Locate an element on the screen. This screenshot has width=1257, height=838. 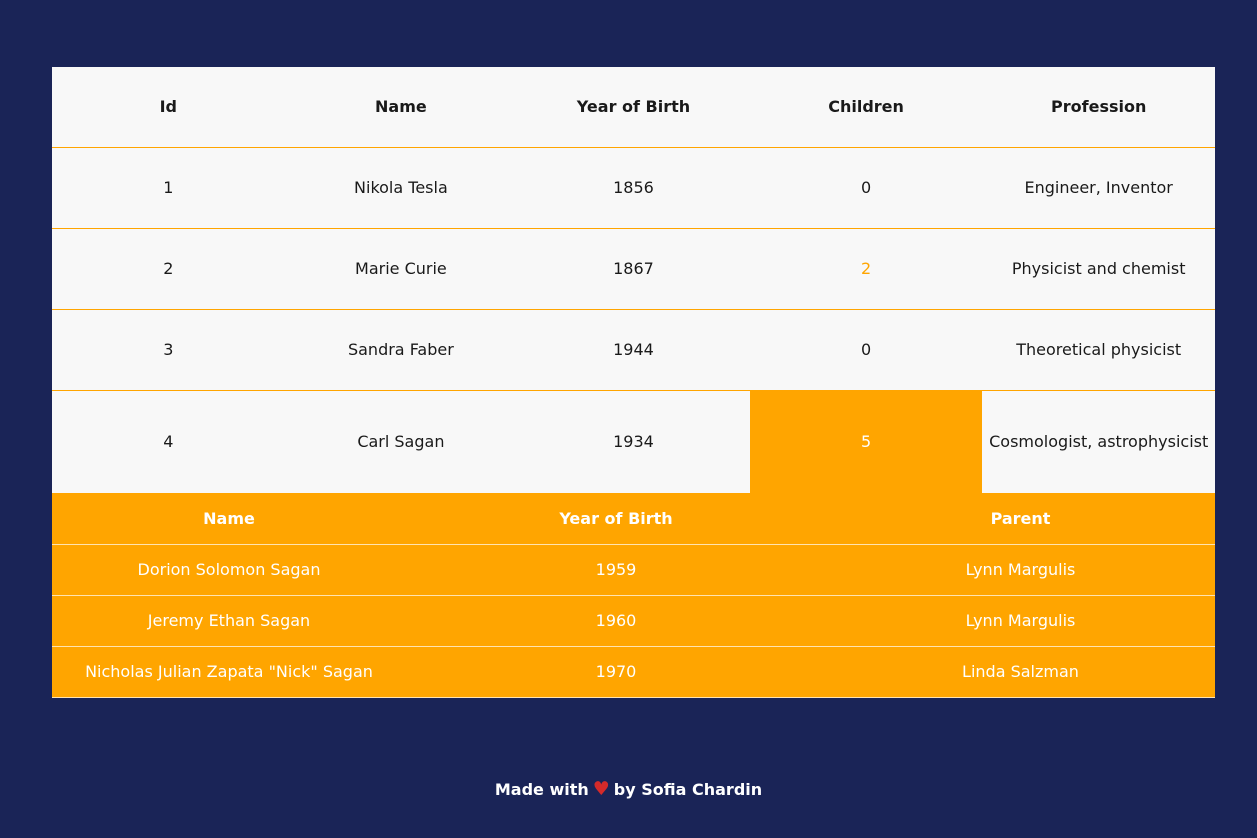
subheader-parent: Parent is located at coordinates (1020, 519).